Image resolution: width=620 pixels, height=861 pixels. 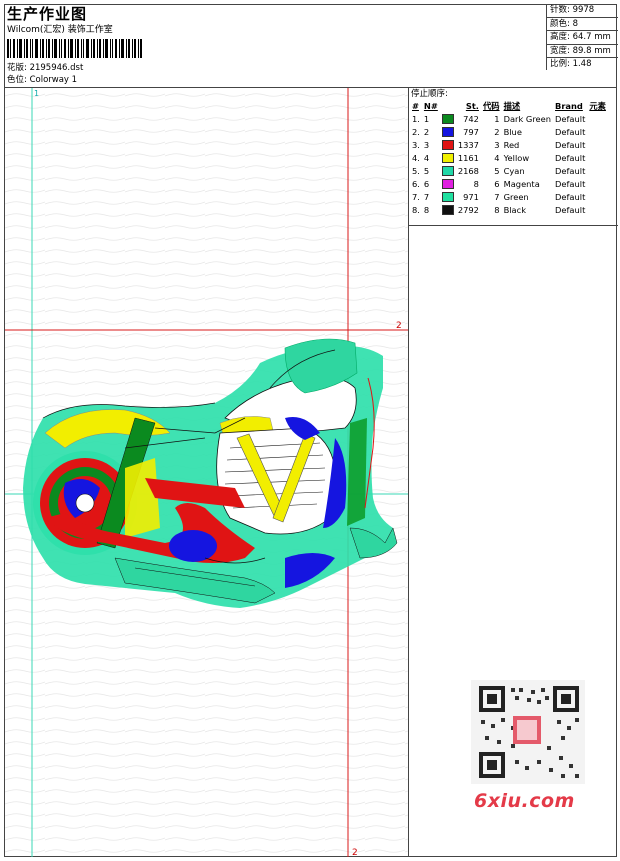 What do you see at coordinates (426, 183) in the screenshot?
I see `stop-needle: 6` at bounding box center [426, 183].